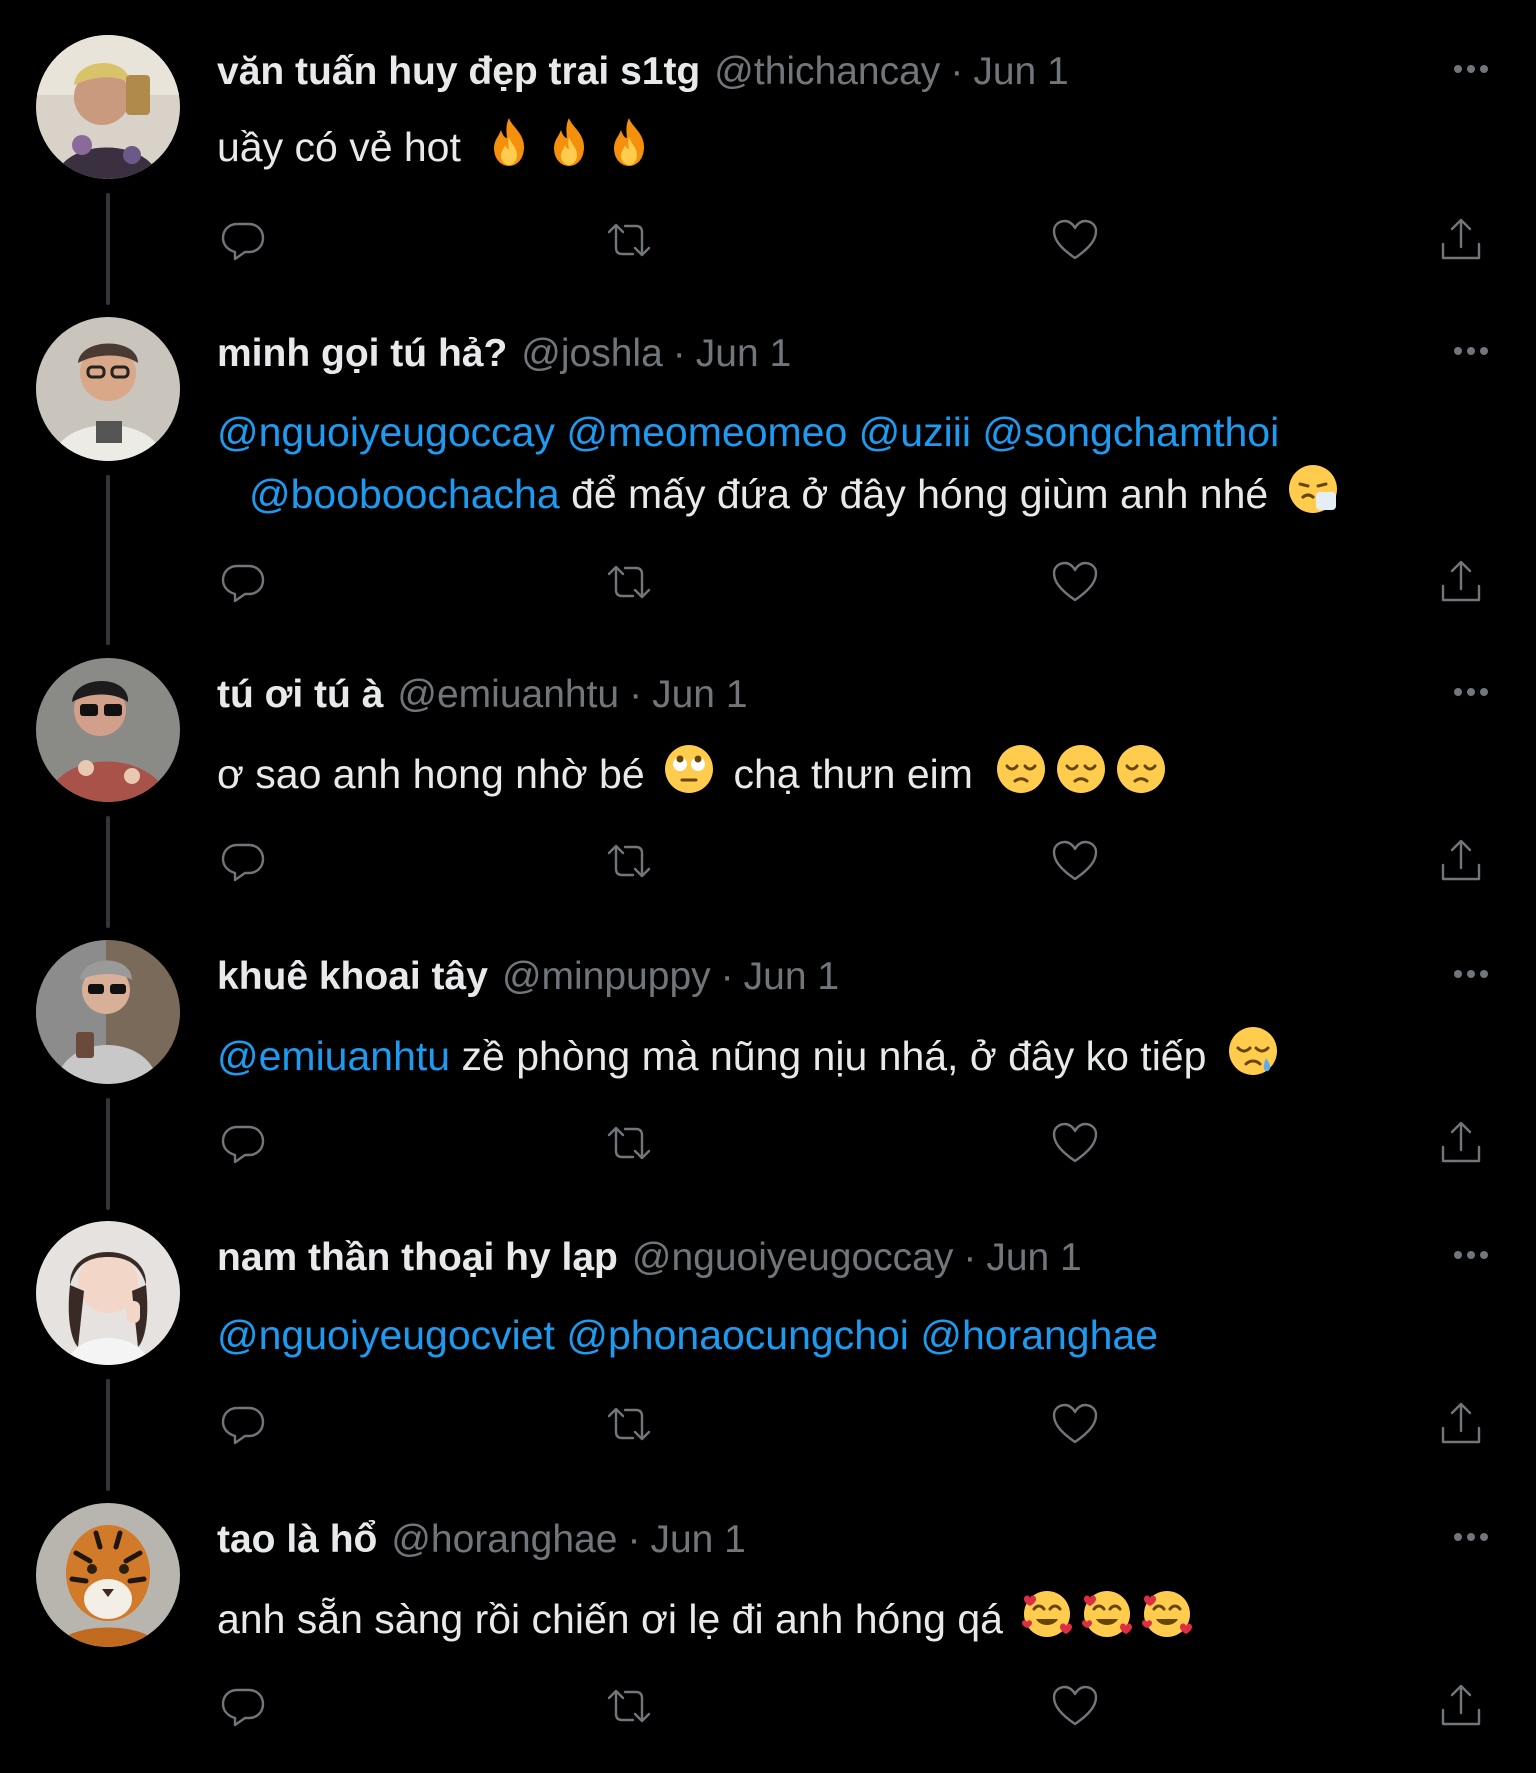  I want to click on tweet-text-content: để mấy đứa ở đây hóng giùm anh nhé, so click(920, 494).